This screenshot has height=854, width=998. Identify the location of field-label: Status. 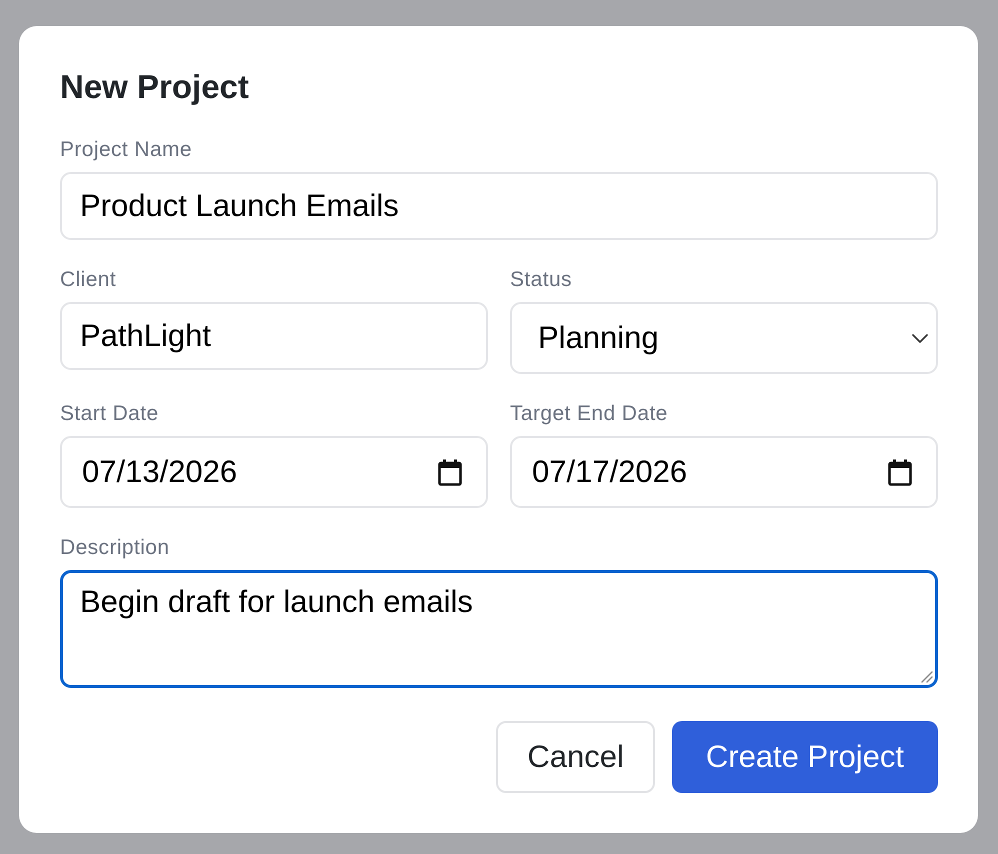
(541, 279).